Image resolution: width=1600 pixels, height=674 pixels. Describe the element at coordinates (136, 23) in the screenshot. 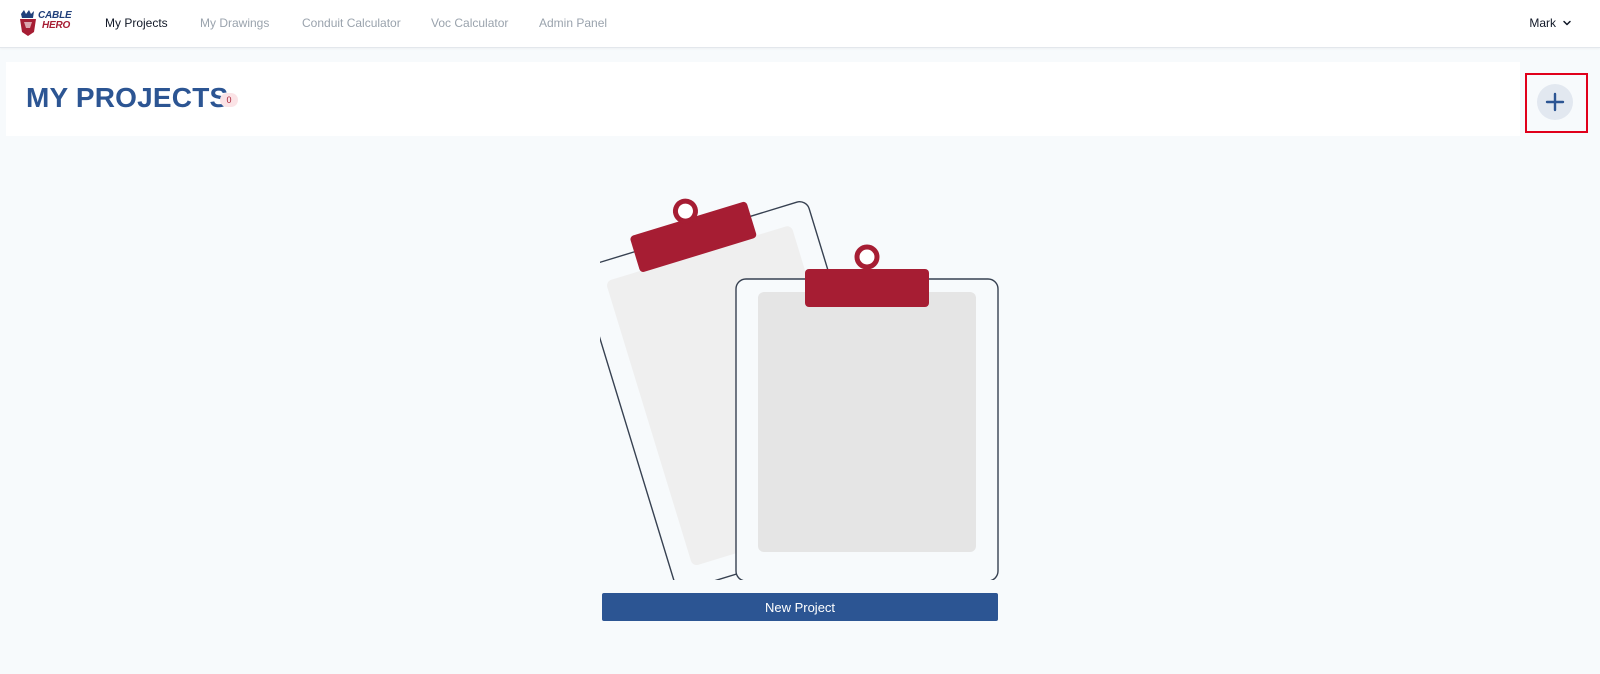

I see `nav-item-my-projects: My Projects` at that location.